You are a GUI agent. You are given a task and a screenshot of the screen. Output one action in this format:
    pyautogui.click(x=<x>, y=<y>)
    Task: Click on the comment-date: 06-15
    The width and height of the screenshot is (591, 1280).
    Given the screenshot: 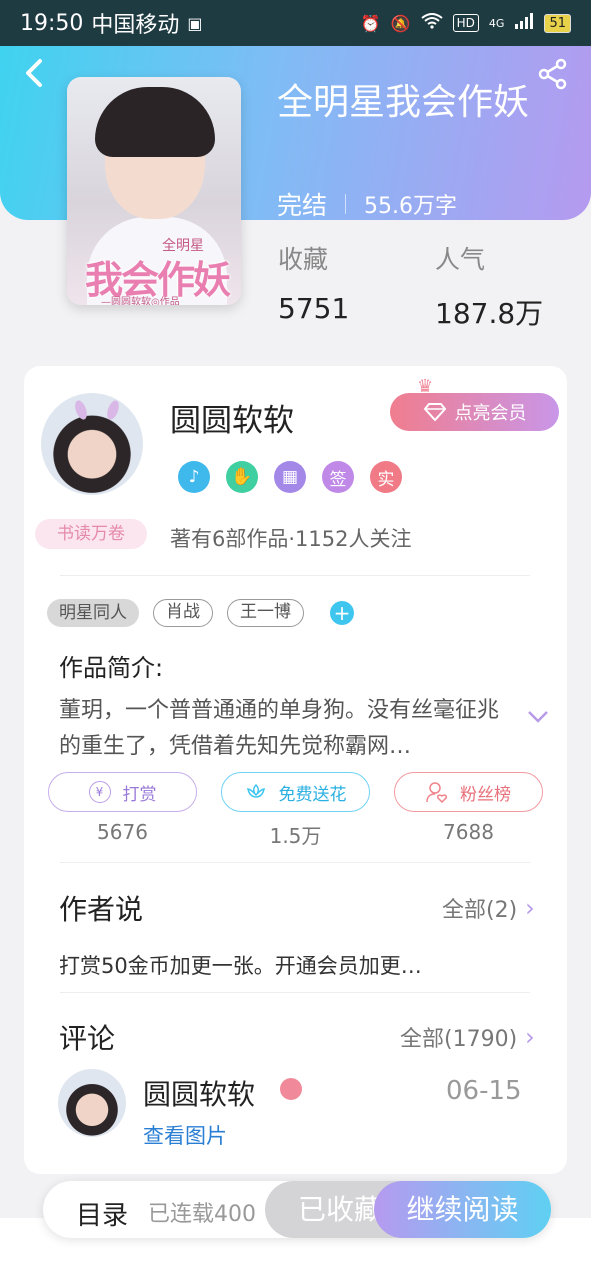 What is the action you would take?
    pyautogui.click(x=484, y=1091)
    